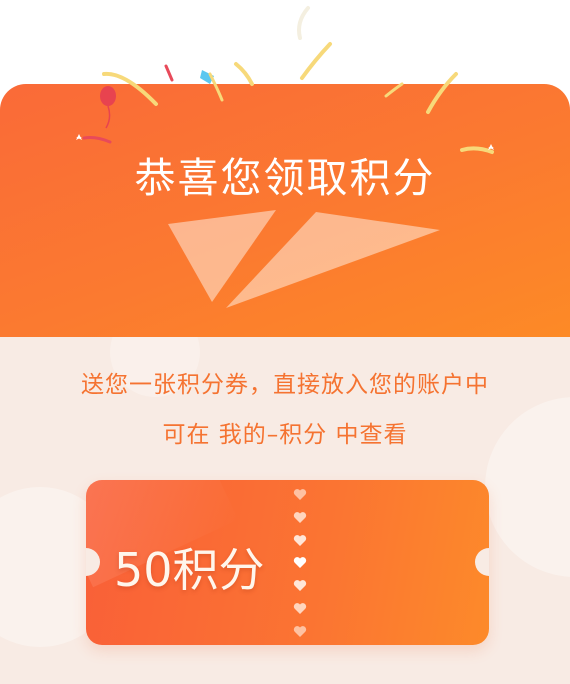  What do you see at coordinates (482, 562) in the screenshot?
I see `ticket-notch-right` at bounding box center [482, 562].